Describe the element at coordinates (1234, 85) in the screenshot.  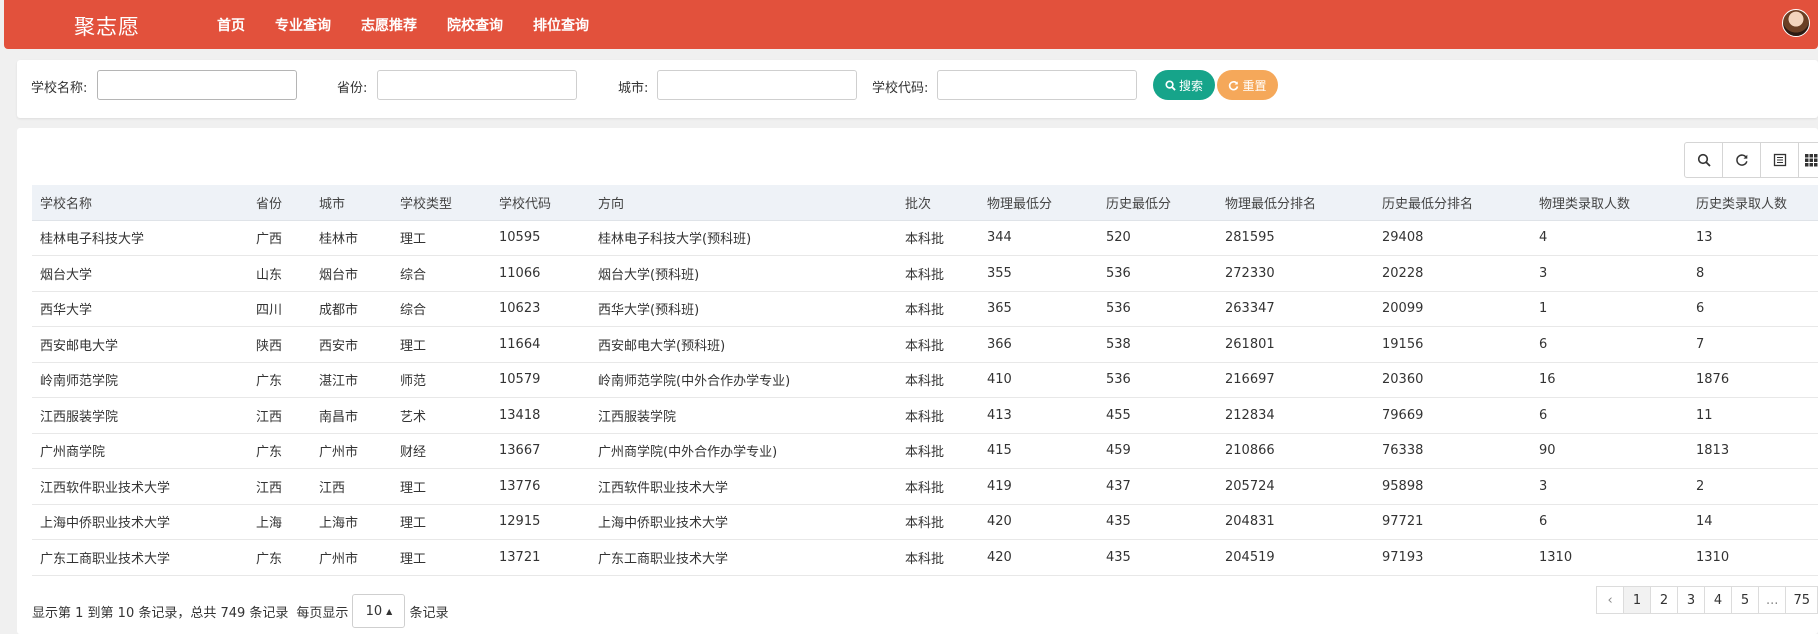
I see `refresh-icon` at that location.